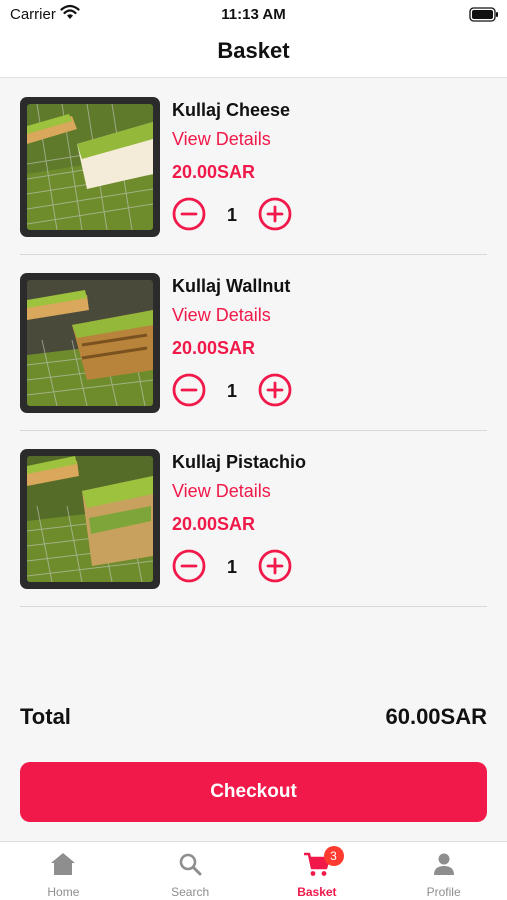 This screenshot has width=507, height=900. Describe the element at coordinates (443, 892) in the screenshot. I see `tab-label: Profile` at that location.